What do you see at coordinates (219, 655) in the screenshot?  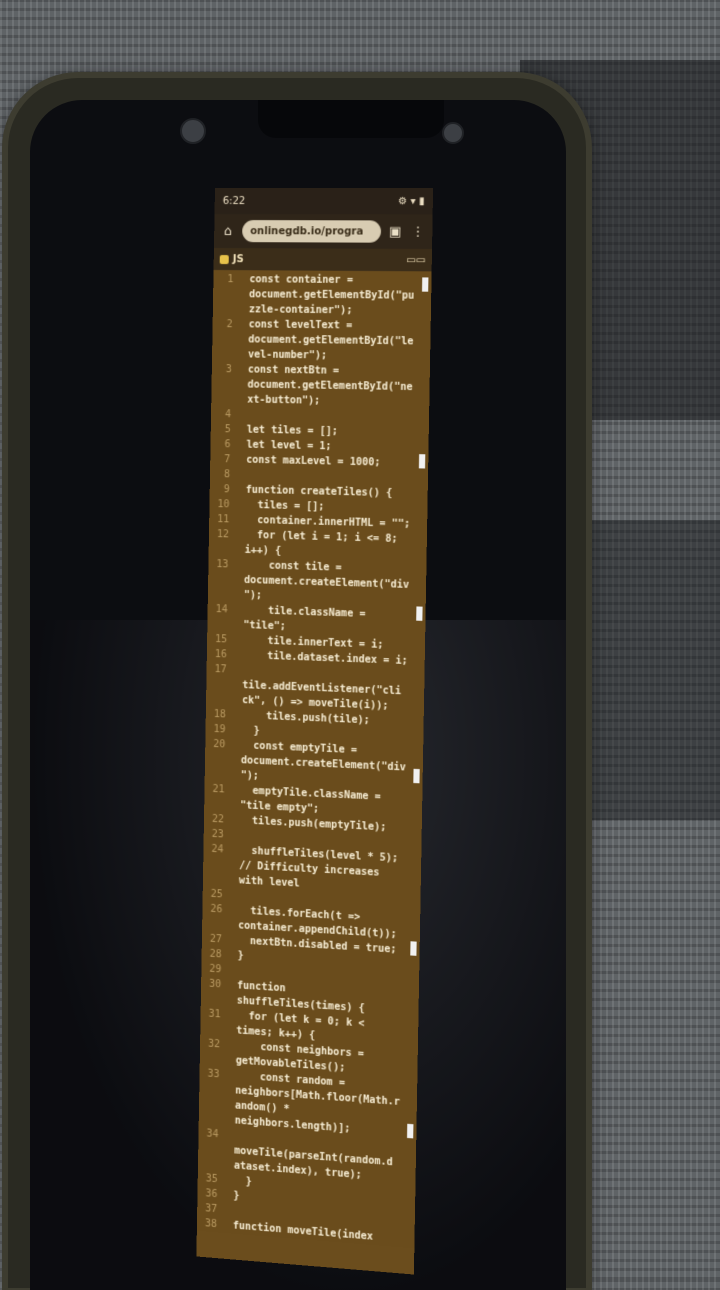 I see `line-number: 16` at bounding box center [219, 655].